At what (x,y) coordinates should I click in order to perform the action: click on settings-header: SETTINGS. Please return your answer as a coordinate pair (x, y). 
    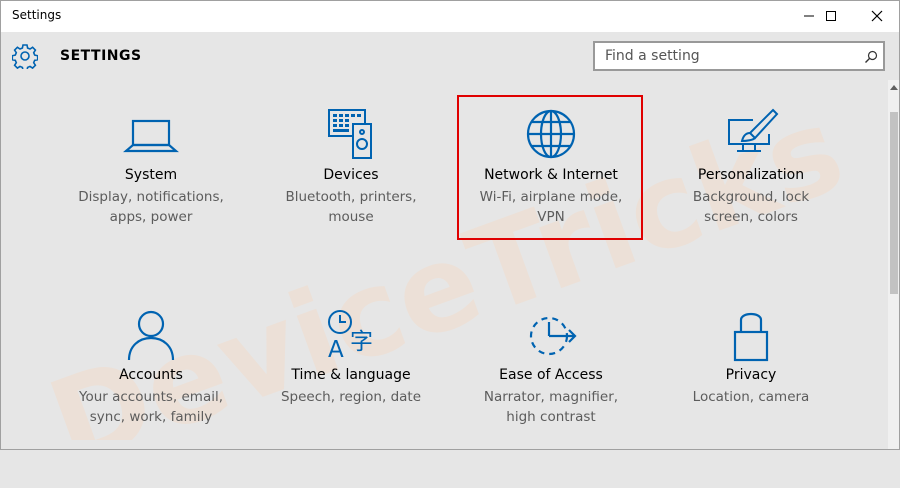
    Looking at the image, I should click on (450, 56).